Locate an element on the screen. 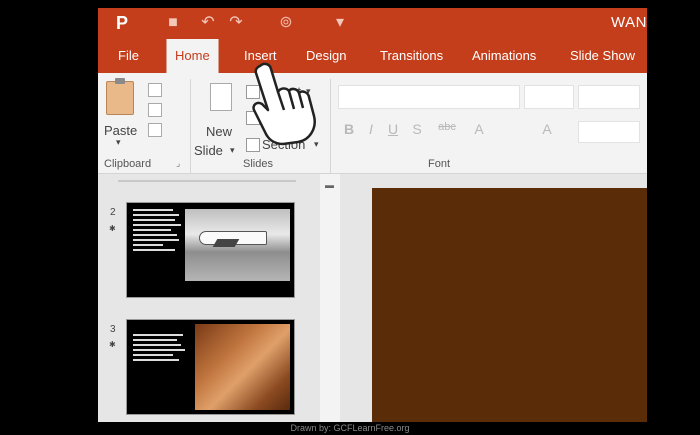 The width and height of the screenshot is (700, 435). pane-splitter is located at coordinates (330, 298).